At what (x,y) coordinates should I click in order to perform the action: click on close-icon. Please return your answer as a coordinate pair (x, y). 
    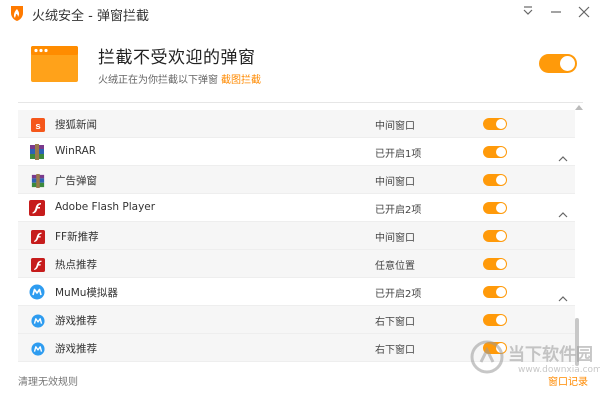
    Looking at the image, I should click on (584, 12).